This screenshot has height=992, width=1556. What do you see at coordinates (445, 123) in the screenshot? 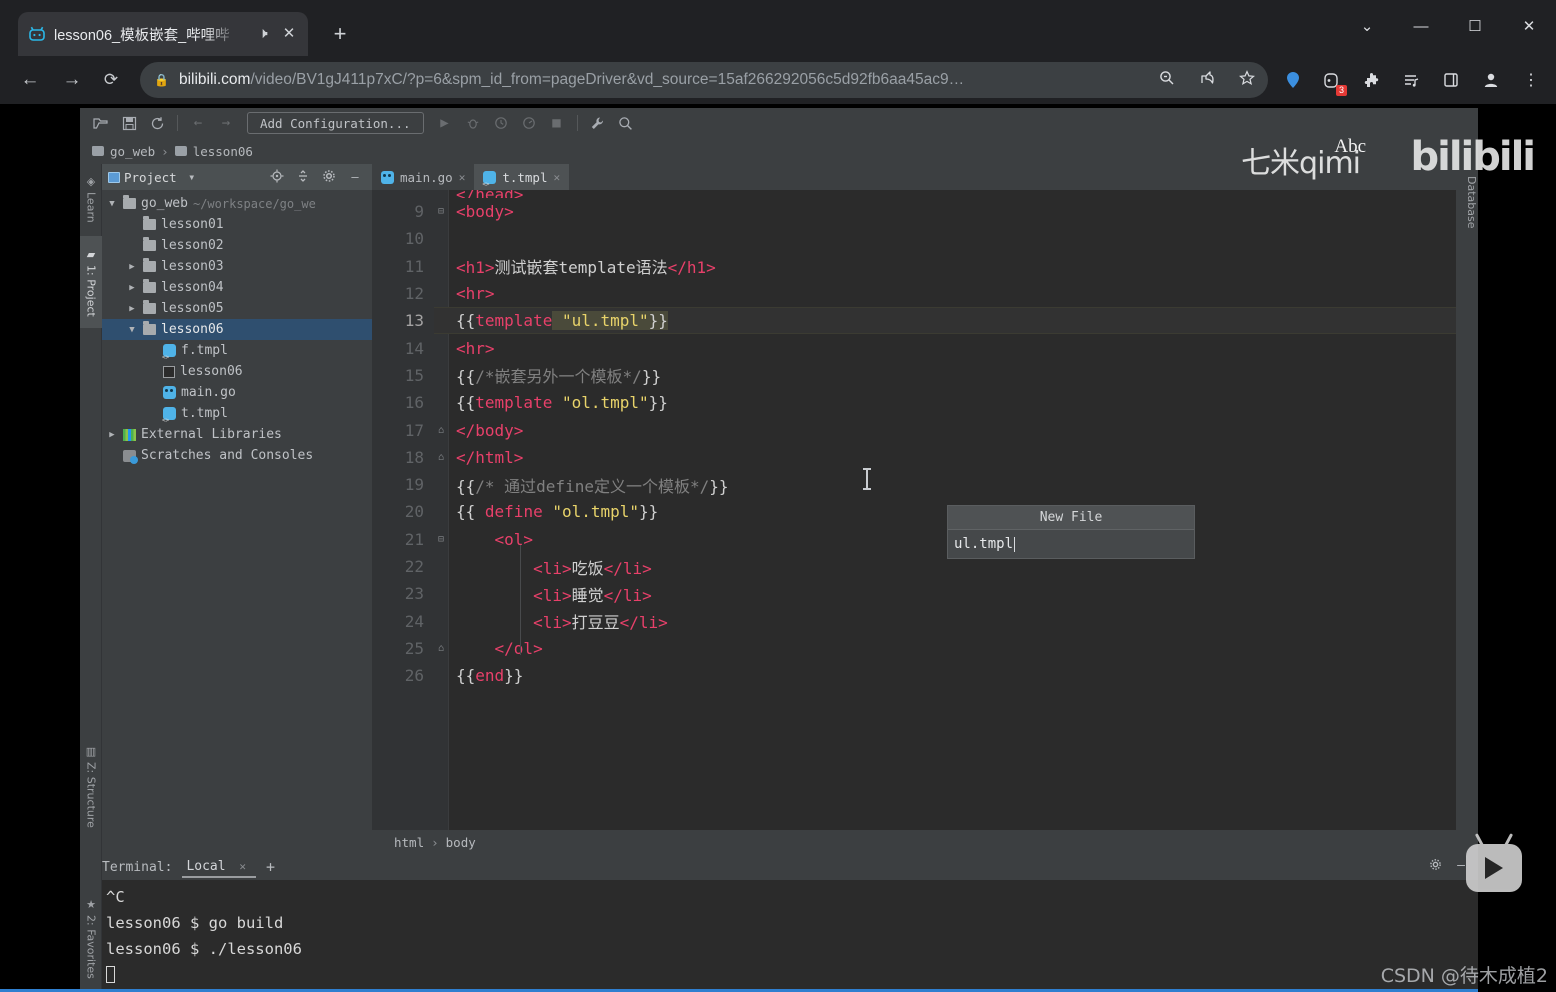
I see `run-icon: ▶` at bounding box center [445, 123].